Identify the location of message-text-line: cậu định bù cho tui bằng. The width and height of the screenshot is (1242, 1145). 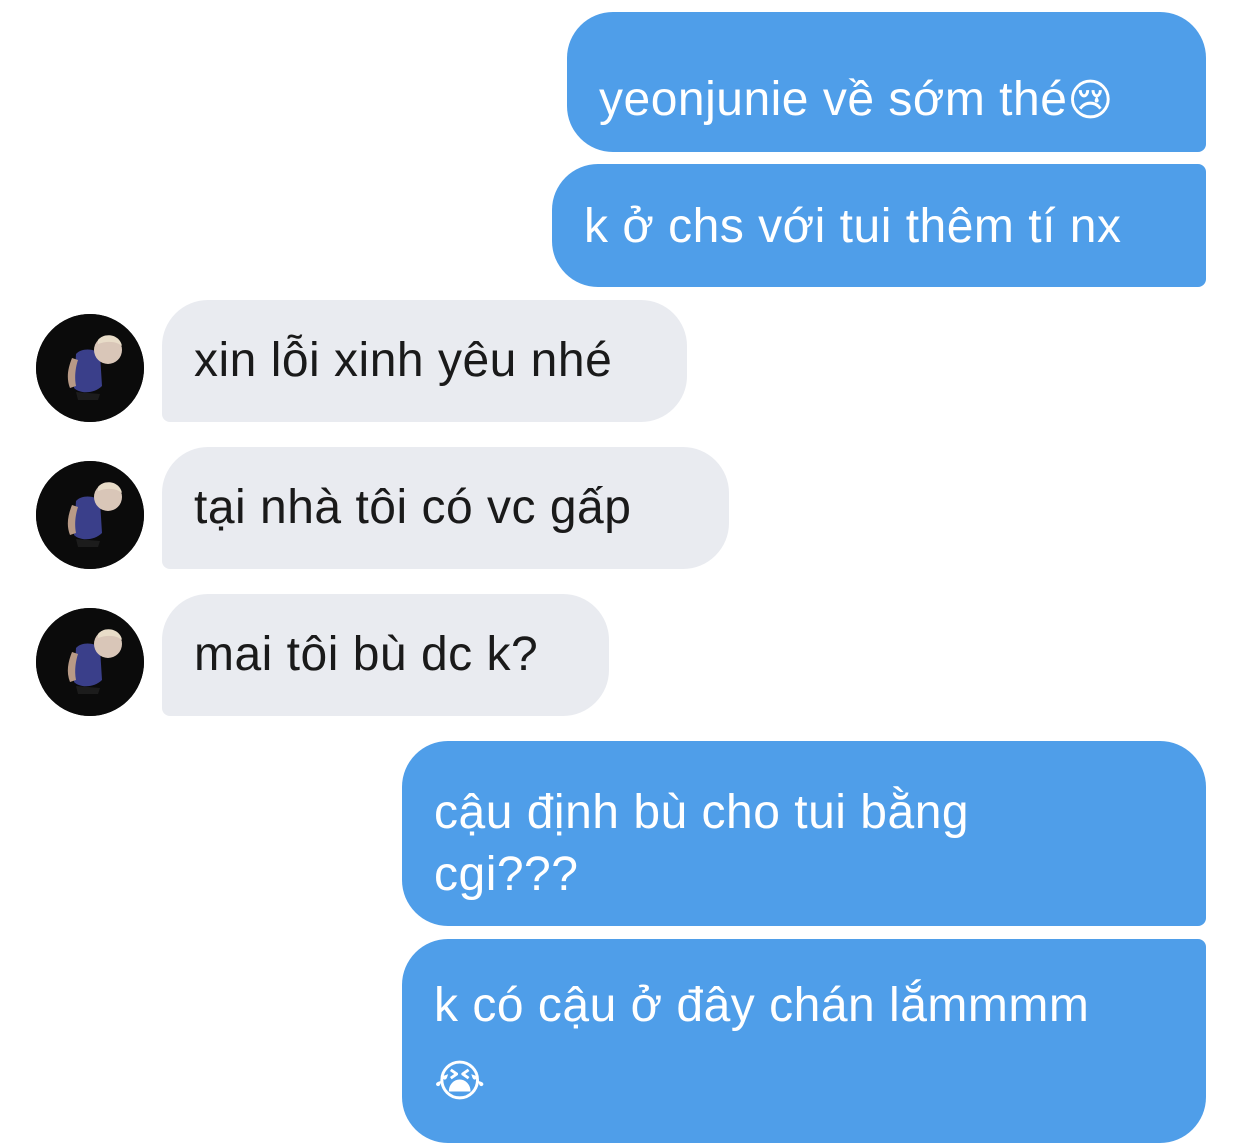
(702, 812).